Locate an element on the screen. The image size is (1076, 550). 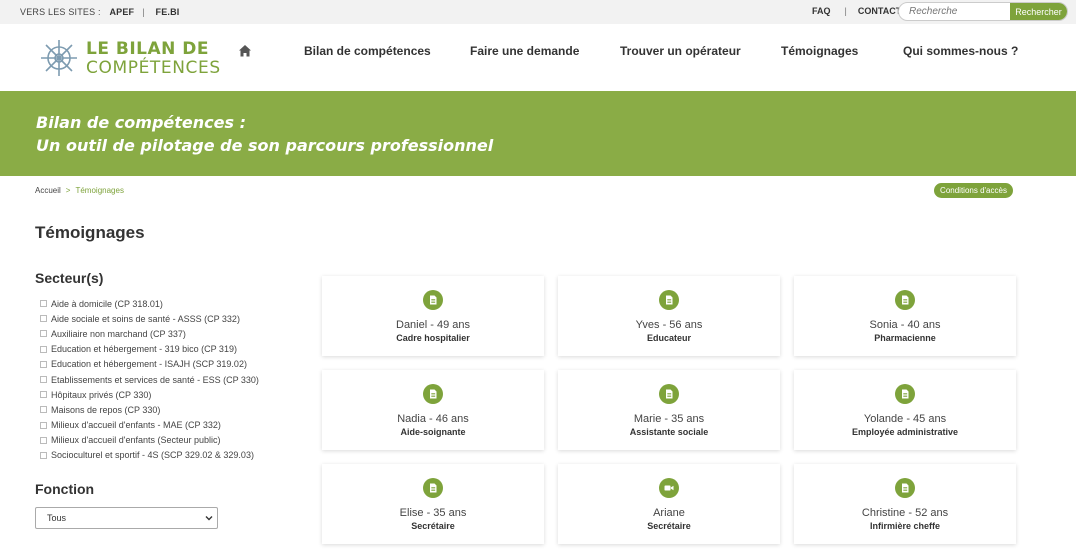
testimonial-name: Elise - 35 ans is located at coordinates (433, 513).